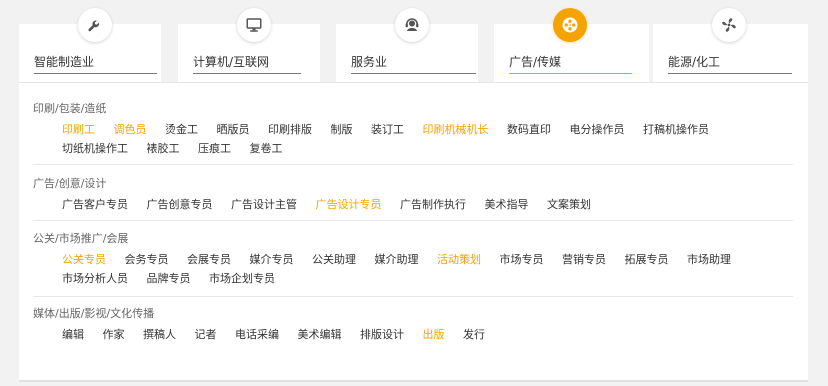 This screenshot has width=828, height=386. What do you see at coordinates (257, 334) in the screenshot?
I see `job-link: 电话采编` at bounding box center [257, 334].